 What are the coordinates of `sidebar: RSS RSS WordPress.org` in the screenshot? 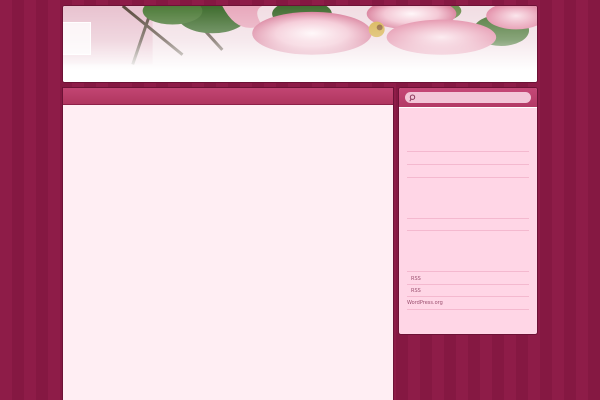 It's located at (468, 211).